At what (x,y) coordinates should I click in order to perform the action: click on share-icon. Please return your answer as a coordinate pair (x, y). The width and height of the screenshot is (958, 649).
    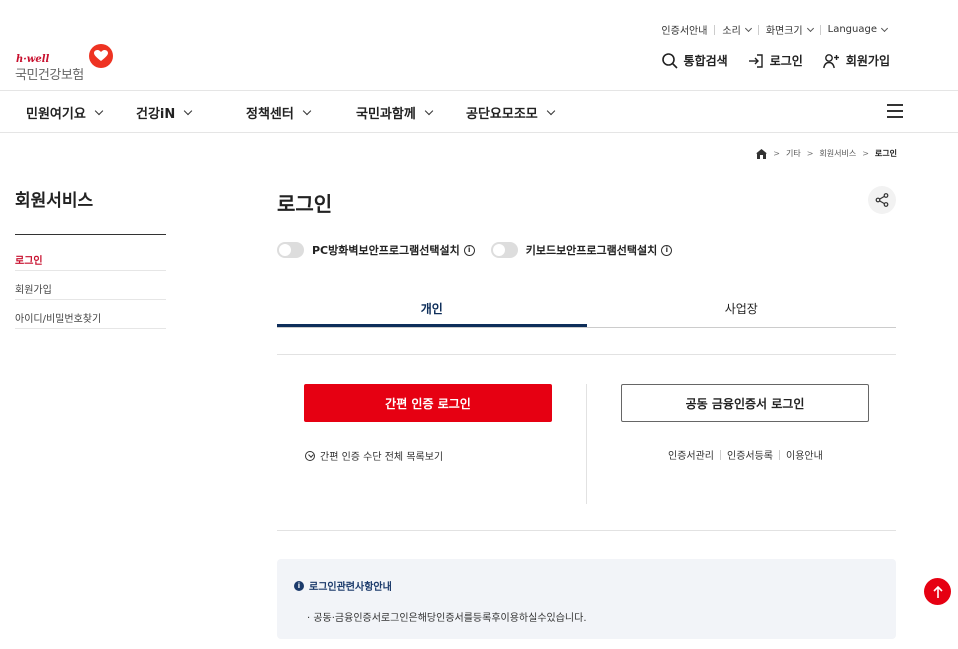
    Looking at the image, I should click on (882, 200).